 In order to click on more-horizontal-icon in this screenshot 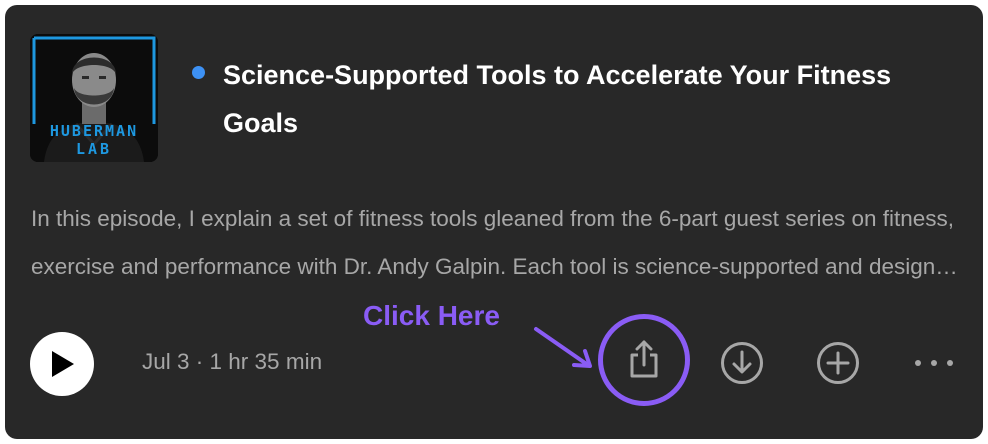, I will do `click(934, 363)`.